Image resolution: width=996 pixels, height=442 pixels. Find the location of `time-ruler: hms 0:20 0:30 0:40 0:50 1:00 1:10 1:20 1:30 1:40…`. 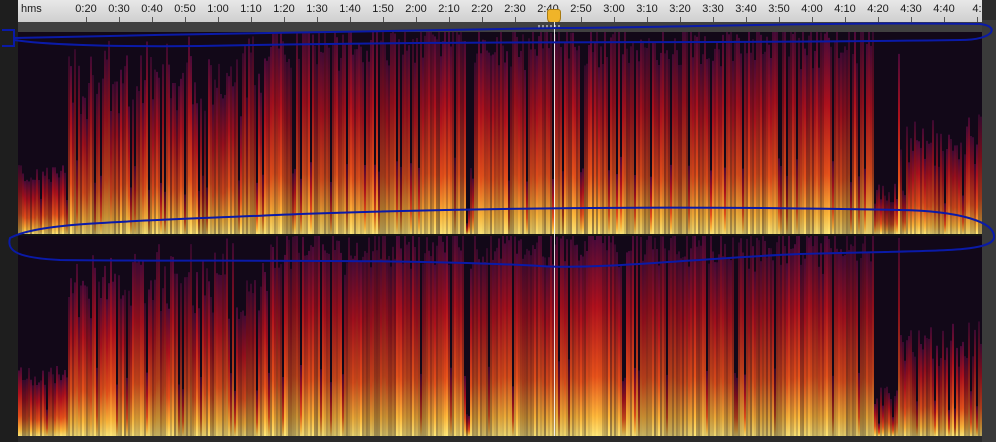

time-ruler: hms 0:20 0:30 0:40 0:50 1:00 1:10 1:20 1:30 1:40… is located at coordinates (500, 11).